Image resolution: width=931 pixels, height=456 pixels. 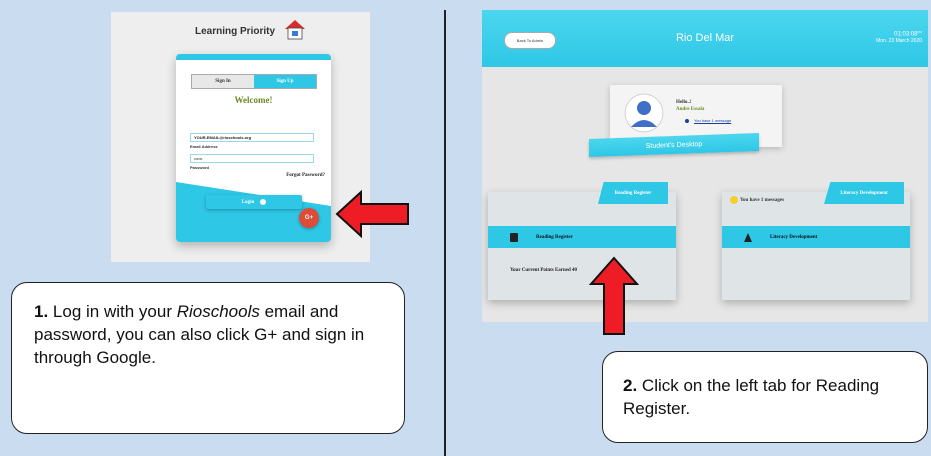 What do you see at coordinates (263, 202) in the screenshot?
I see `user-icon` at bounding box center [263, 202].